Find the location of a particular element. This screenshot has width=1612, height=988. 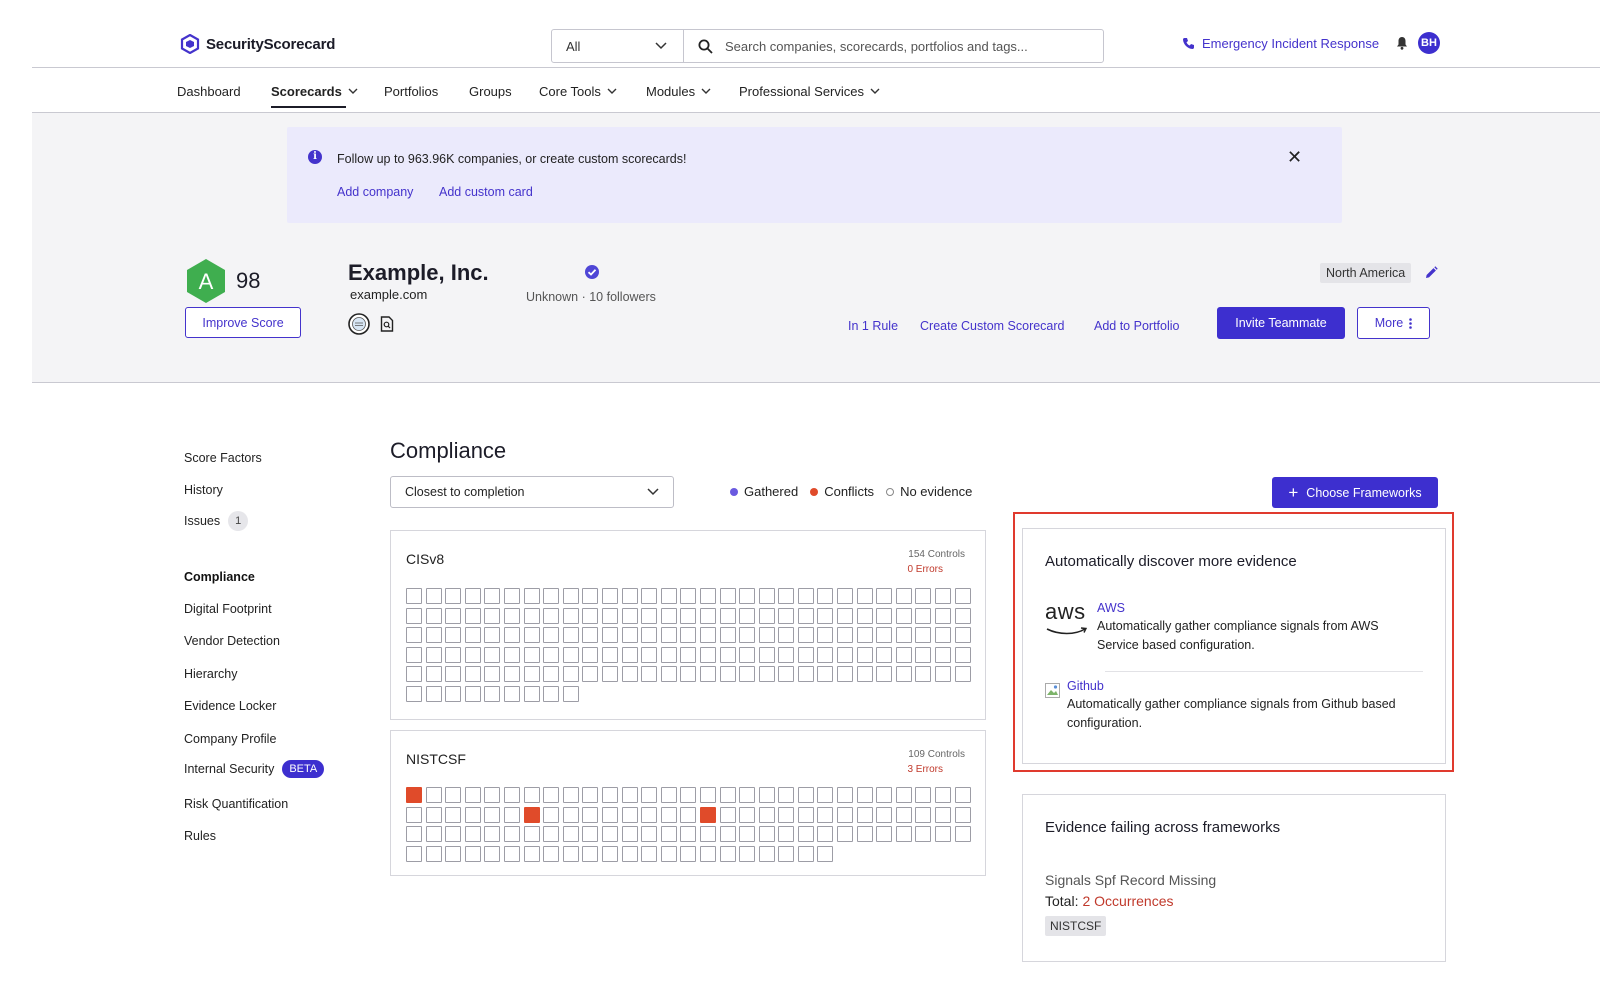

sidebar-item-hierarchy: Hierarchy is located at coordinates (211, 674).